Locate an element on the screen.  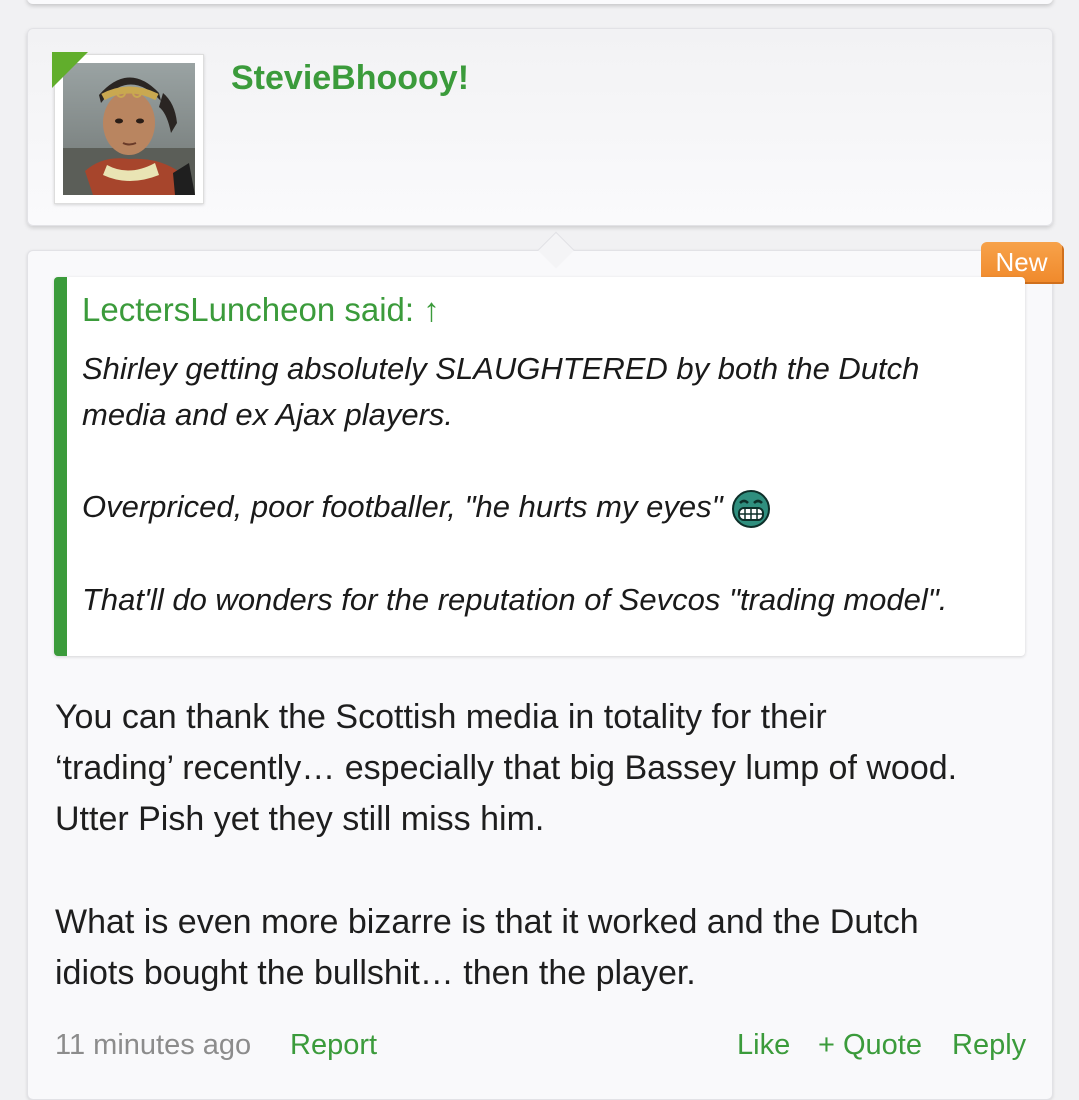
post-timestamp: 11 minutes ago is located at coordinates (153, 1045).